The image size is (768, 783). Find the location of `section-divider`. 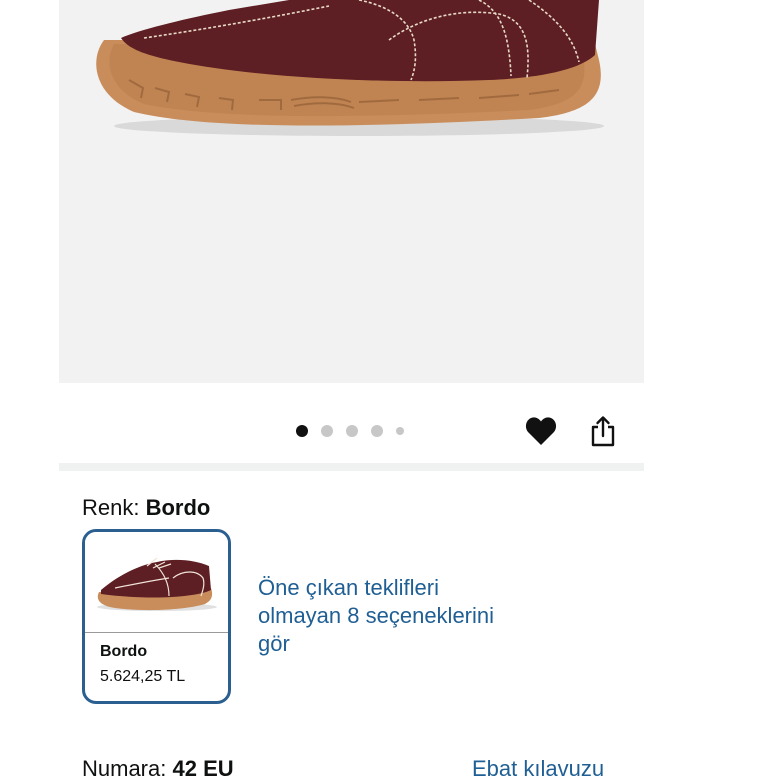

section-divider is located at coordinates (351, 467).